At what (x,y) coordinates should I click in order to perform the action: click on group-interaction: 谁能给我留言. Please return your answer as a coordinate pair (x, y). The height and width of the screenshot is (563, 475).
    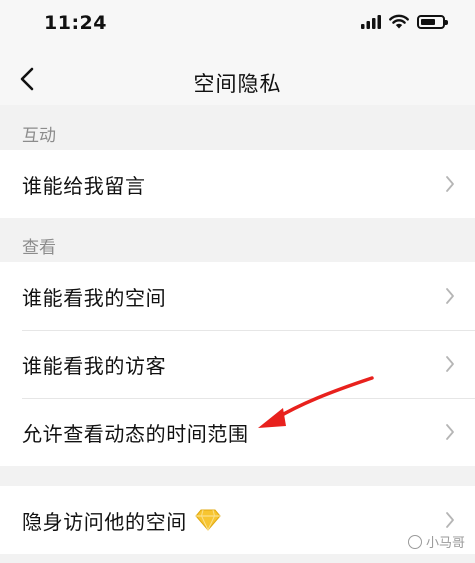
    Looking at the image, I should click on (237, 184).